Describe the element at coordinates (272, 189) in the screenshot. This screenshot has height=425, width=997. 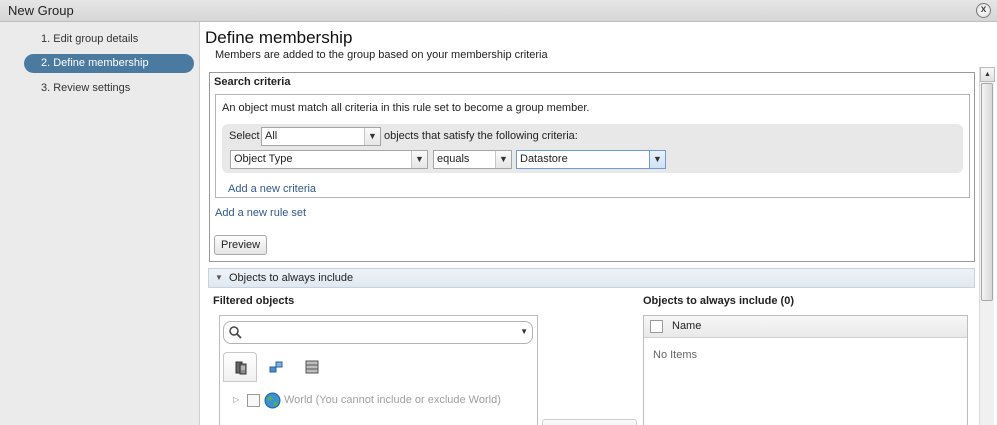
I see `add-new-criteria-link: Add a new criteria` at that location.